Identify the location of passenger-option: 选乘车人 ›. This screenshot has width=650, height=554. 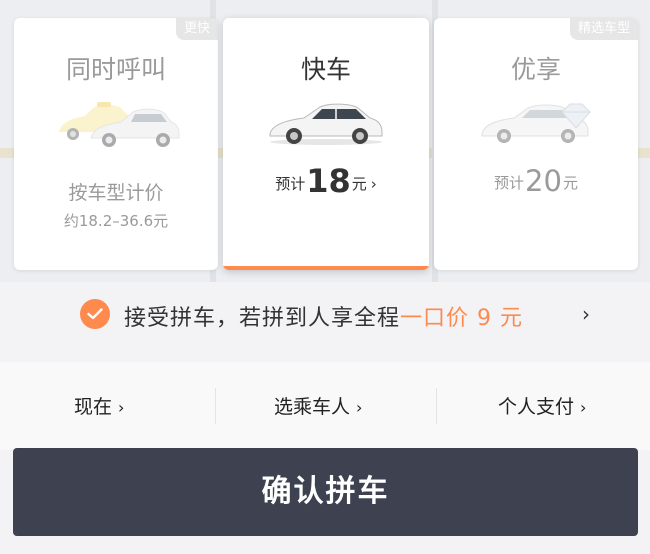
(318, 405).